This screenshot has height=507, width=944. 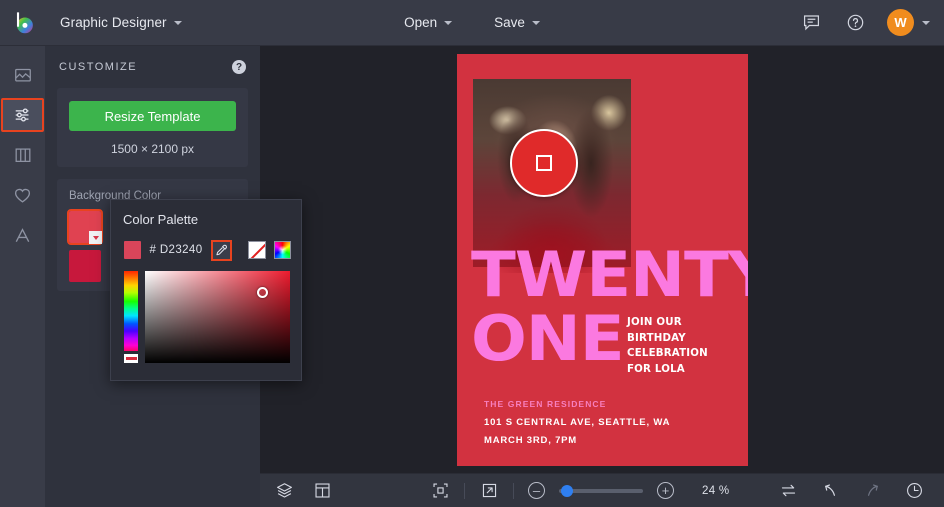 I want to click on resize-template-button: Resize Template, so click(x=152, y=116).